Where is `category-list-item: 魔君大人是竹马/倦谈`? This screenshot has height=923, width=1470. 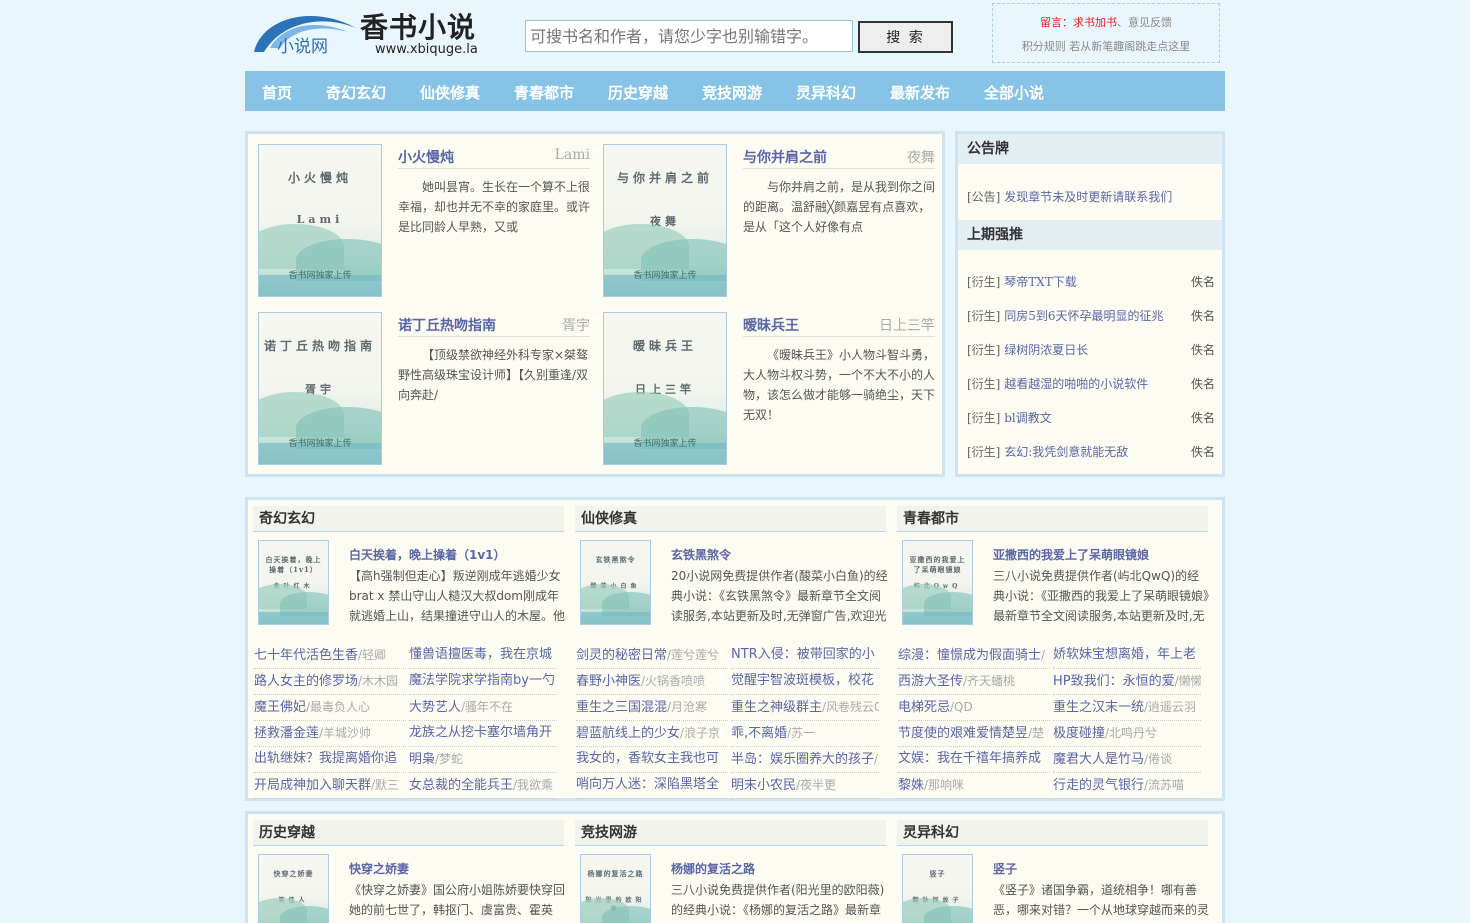 category-list-item: 魔君大人是竹马/倦谈 is located at coordinates (1127, 760).